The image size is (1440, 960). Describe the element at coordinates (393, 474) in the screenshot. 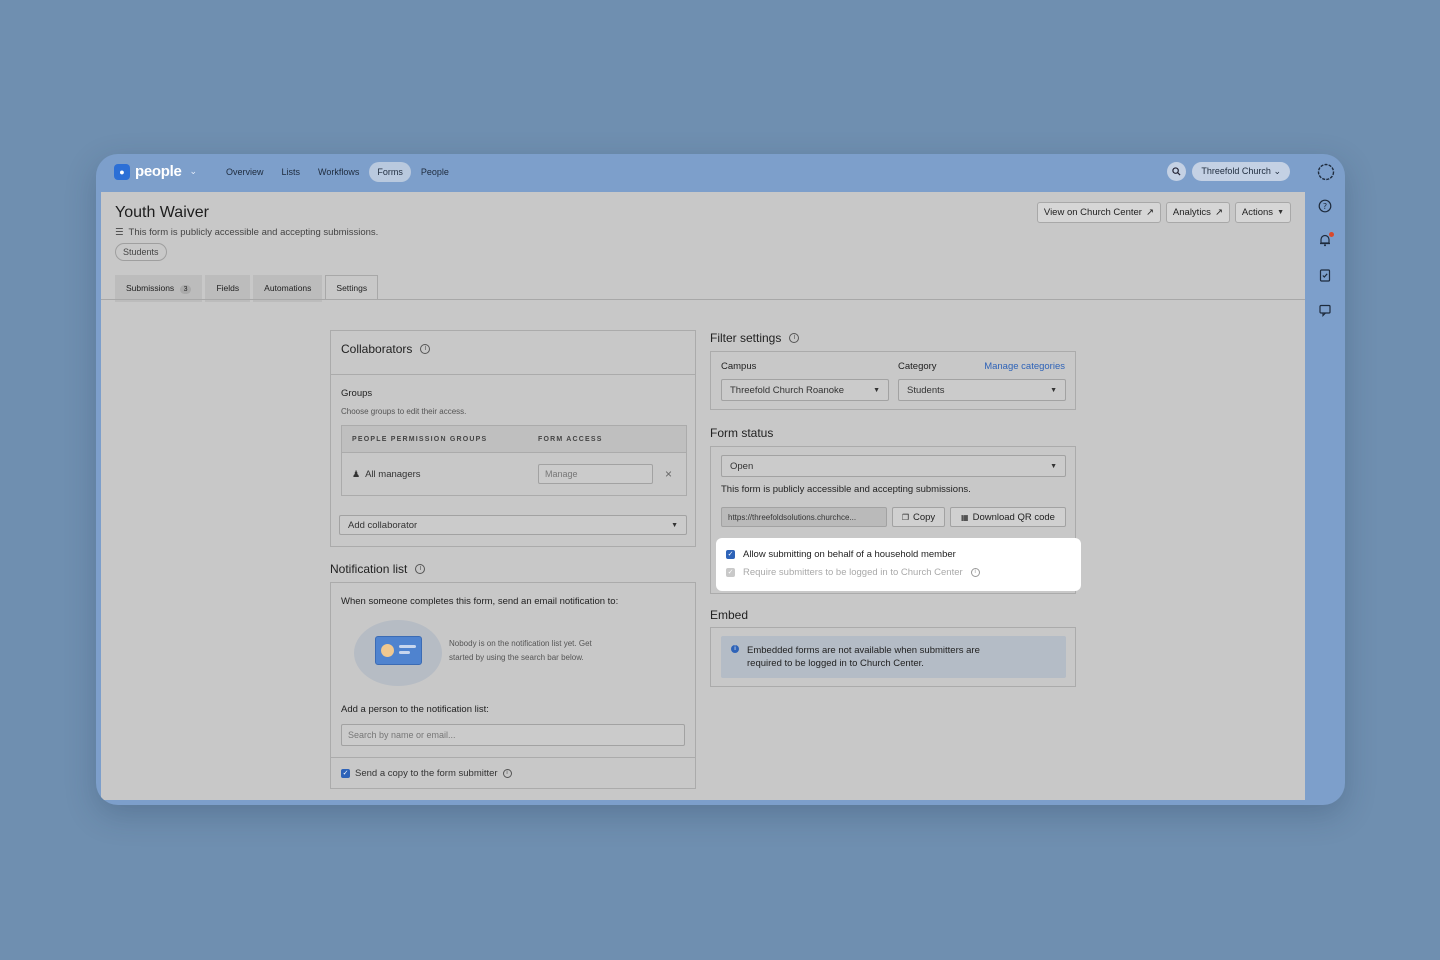

I see `group-name: All managers` at that location.